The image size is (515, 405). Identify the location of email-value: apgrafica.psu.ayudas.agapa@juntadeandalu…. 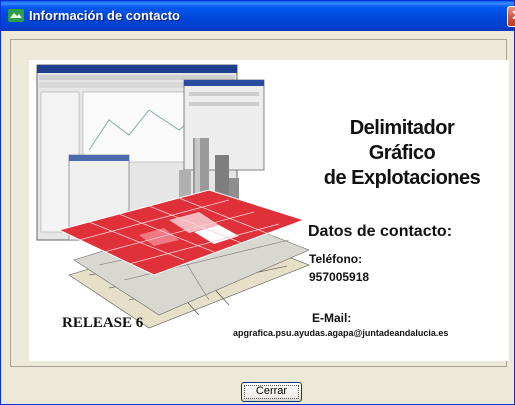
(341, 333).